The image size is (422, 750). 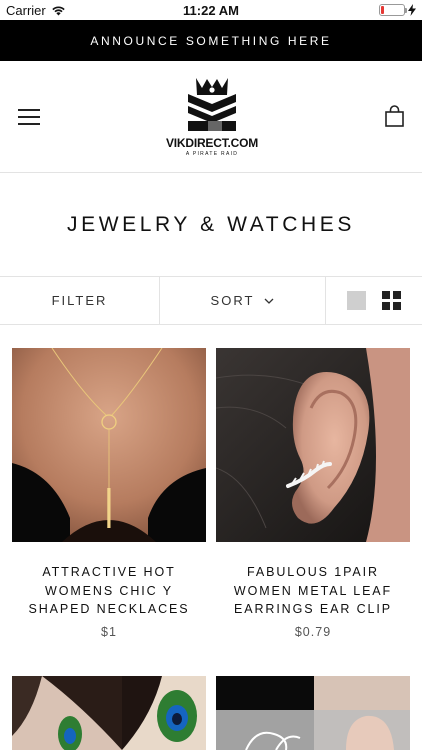 I want to click on status-time: 11:22 AM, so click(x=211, y=10).